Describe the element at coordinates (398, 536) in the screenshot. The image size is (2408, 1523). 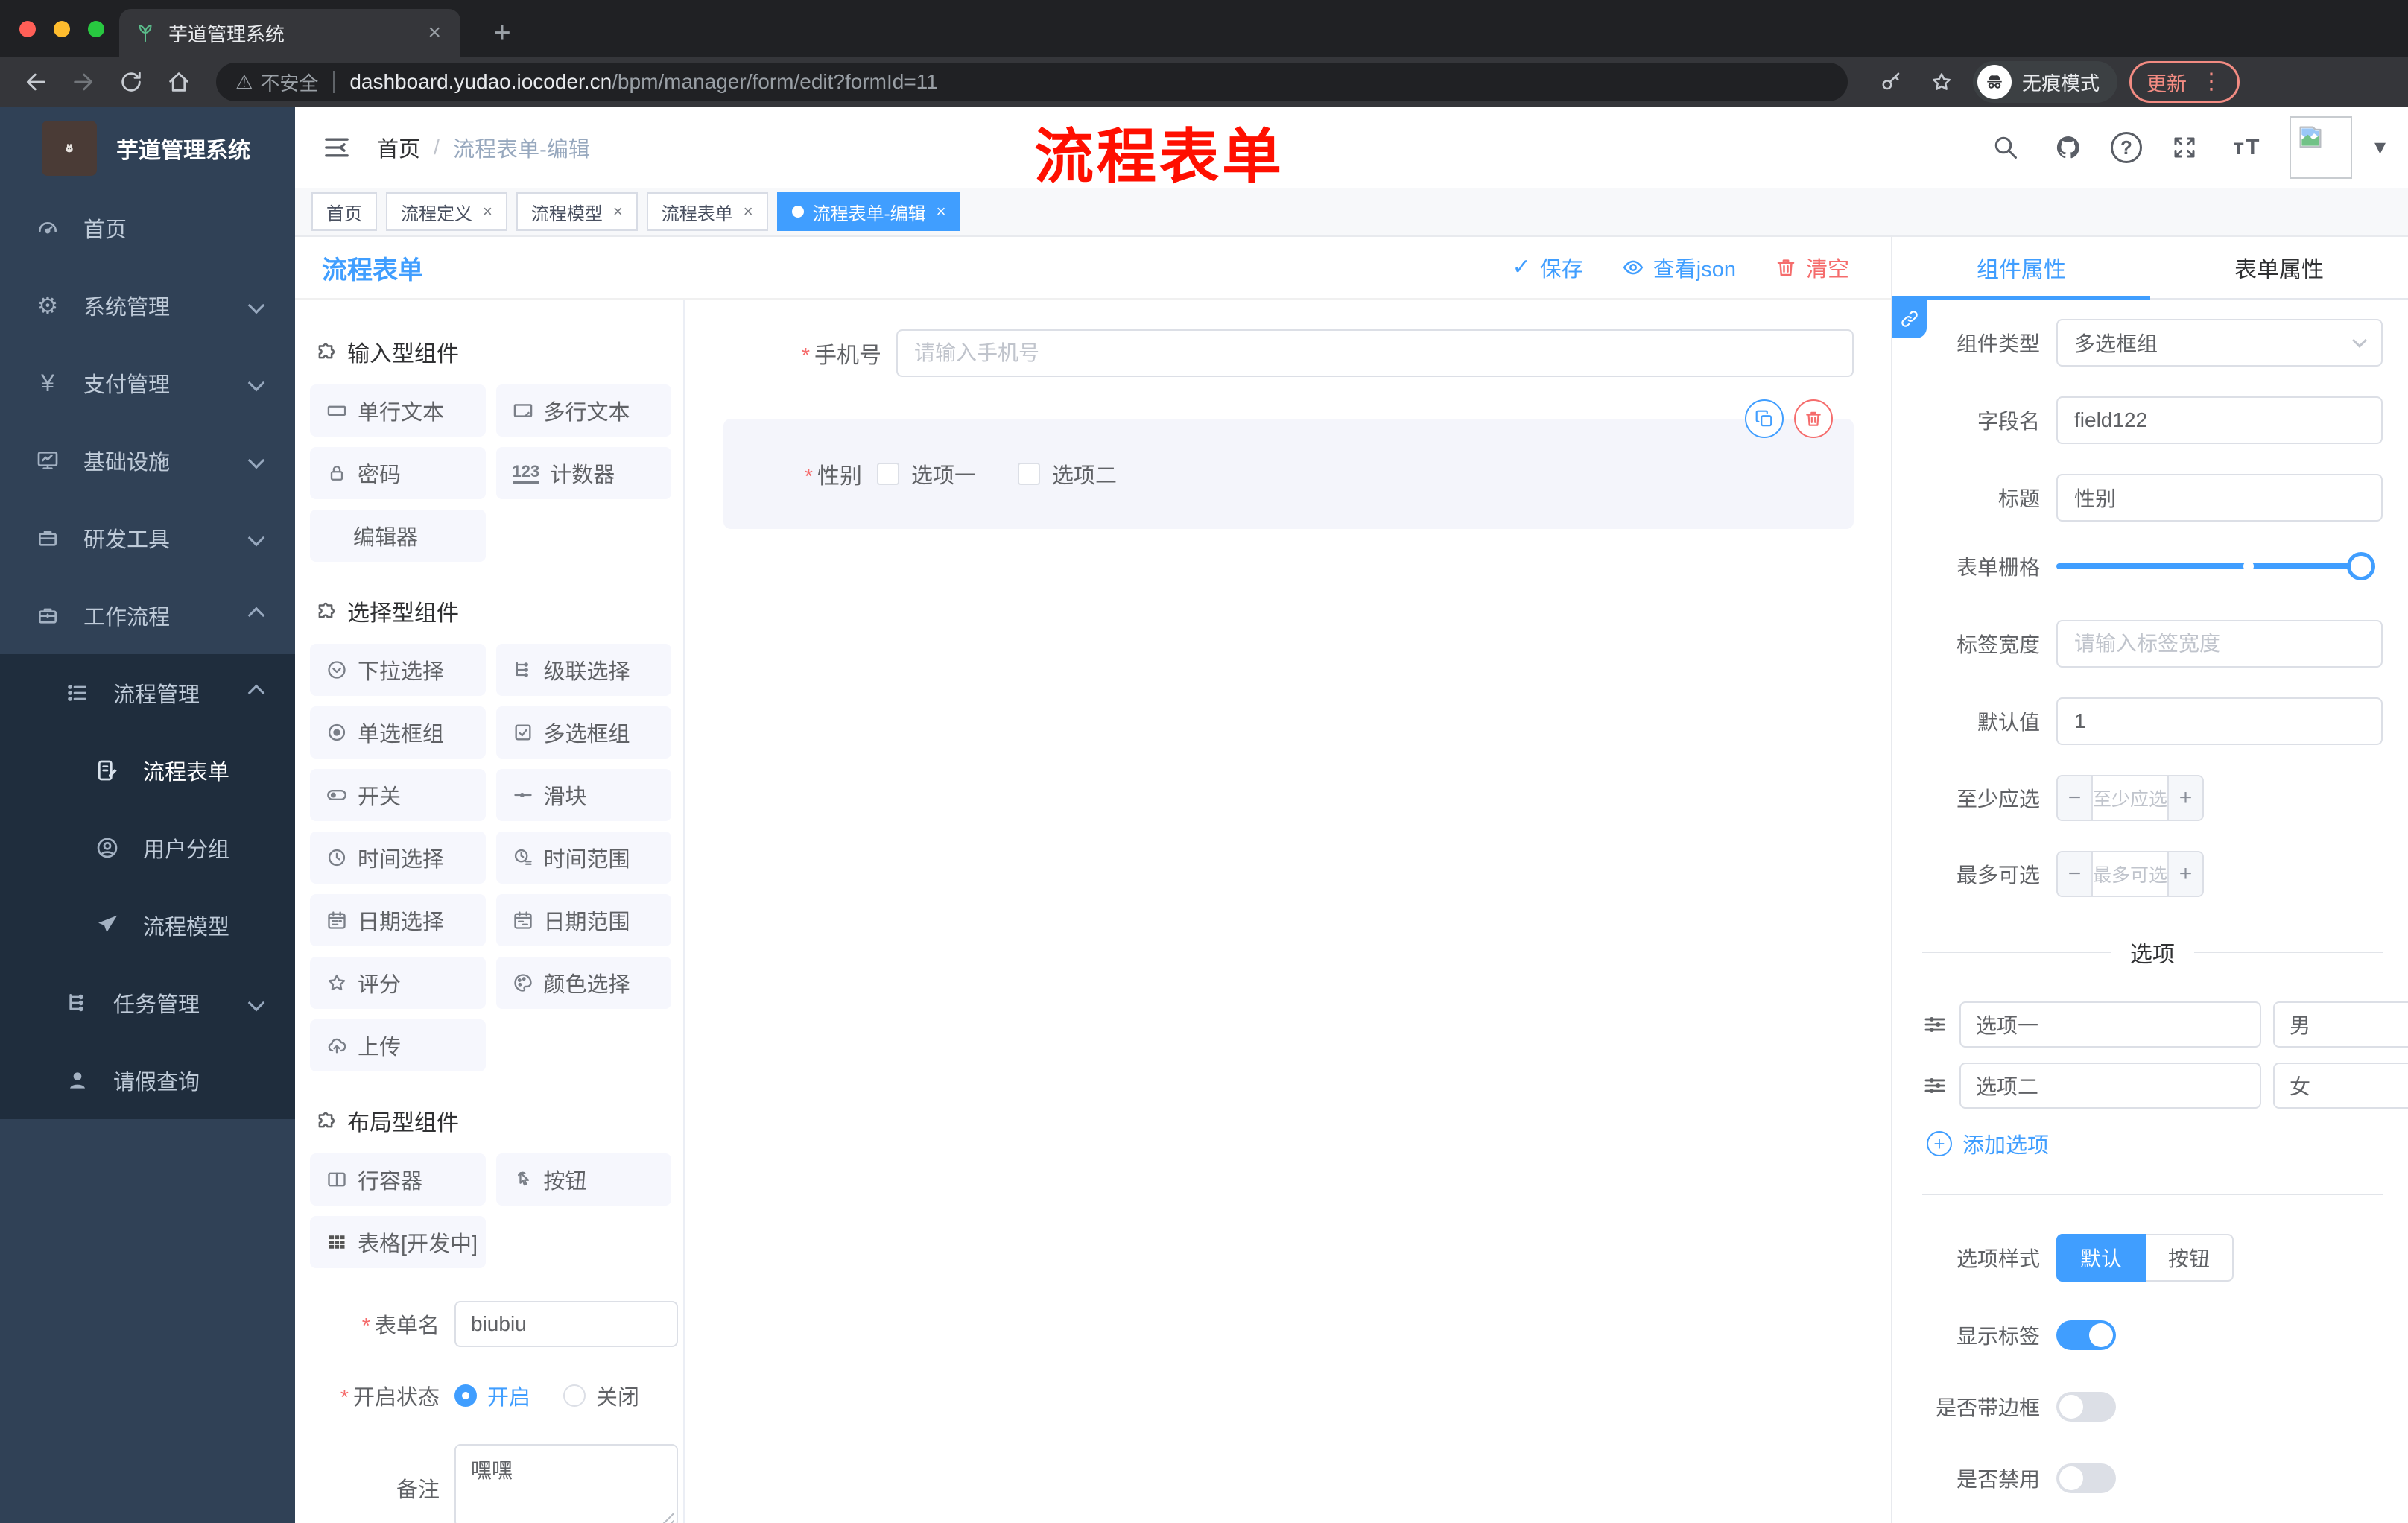
I see `palette-item-editor: 编辑器` at that location.